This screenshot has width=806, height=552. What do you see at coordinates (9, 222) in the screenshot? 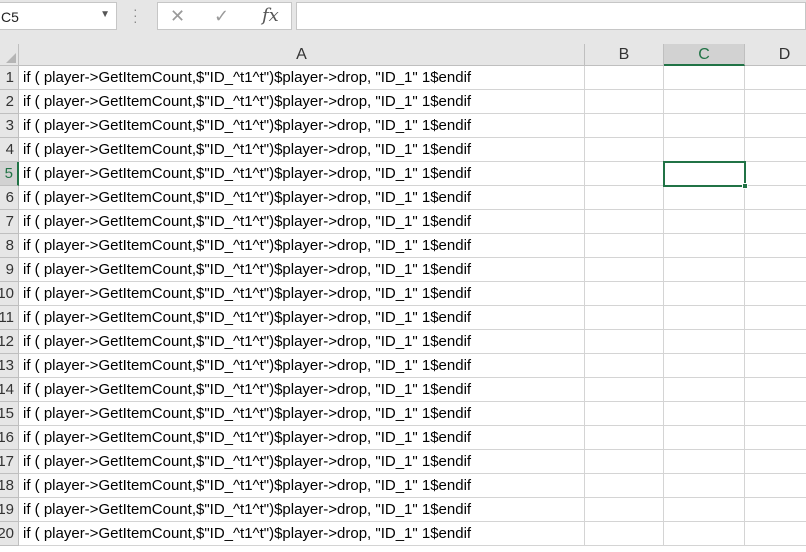
I see `row-header: 7` at bounding box center [9, 222].